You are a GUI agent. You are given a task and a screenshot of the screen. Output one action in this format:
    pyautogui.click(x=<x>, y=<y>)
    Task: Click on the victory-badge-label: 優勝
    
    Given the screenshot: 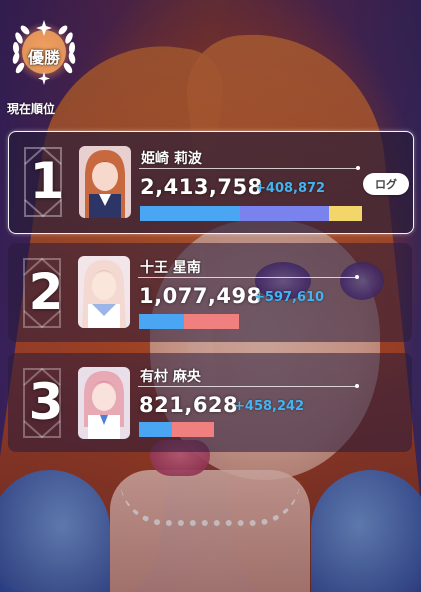 What is the action you would take?
    pyautogui.click(x=43, y=57)
    